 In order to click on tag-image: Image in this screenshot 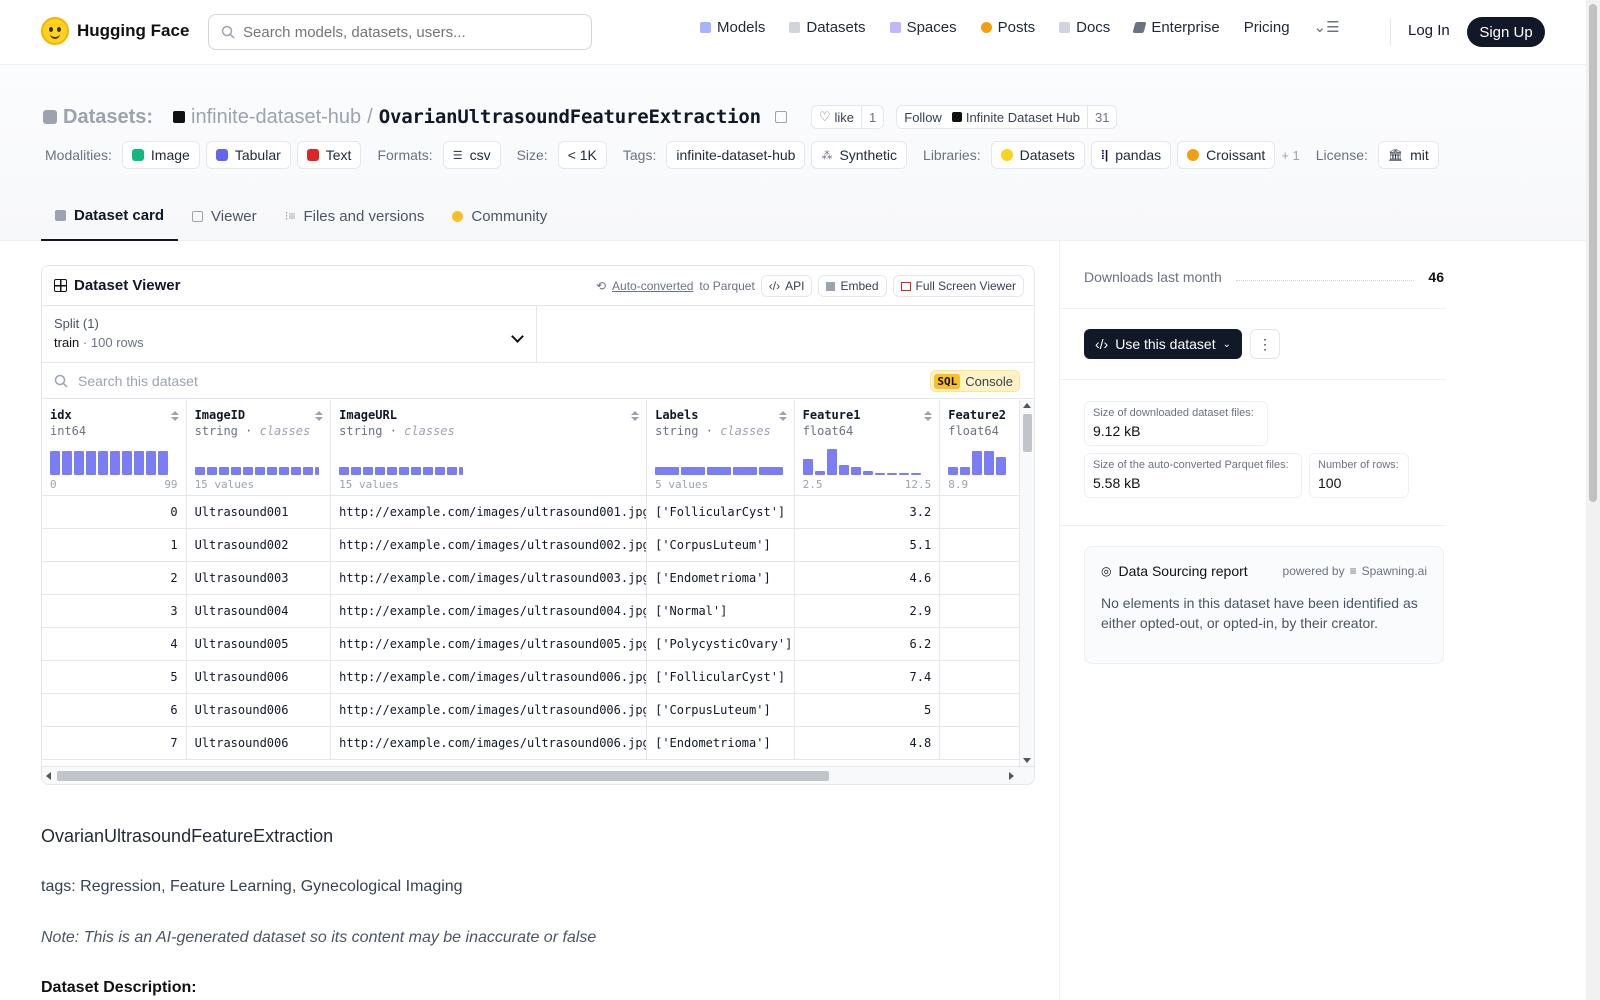, I will do `click(160, 155)`.